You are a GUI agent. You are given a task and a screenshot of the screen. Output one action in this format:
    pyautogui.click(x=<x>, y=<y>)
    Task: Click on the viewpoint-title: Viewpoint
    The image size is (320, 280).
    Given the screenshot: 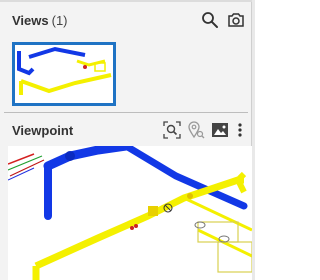 What is the action you would take?
    pyautogui.click(x=43, y=130)
    